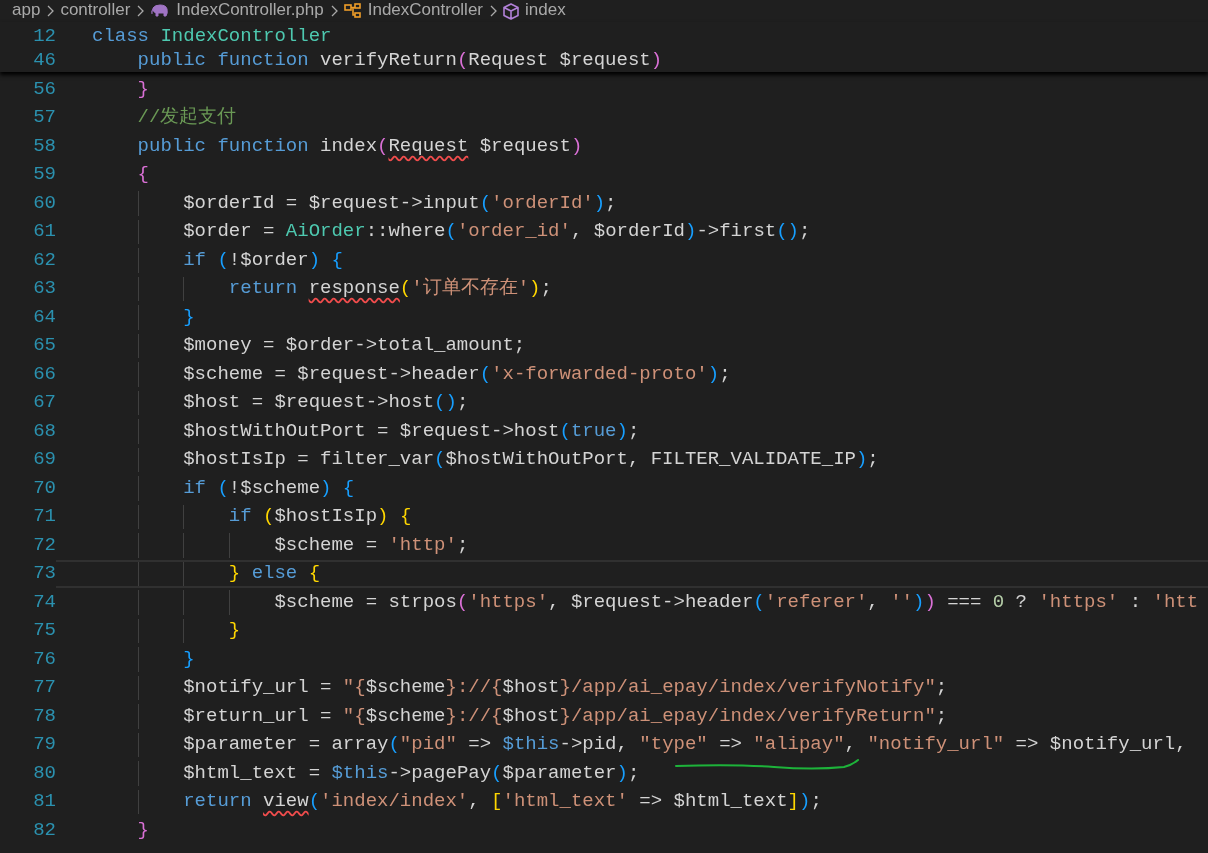  I want to click on line-number: 79, so click(44, 745).